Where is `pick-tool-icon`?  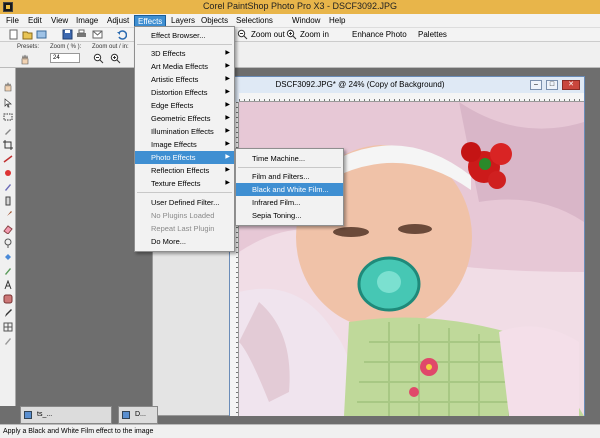 pick-tool-icon is located at coordinates (8, 103).